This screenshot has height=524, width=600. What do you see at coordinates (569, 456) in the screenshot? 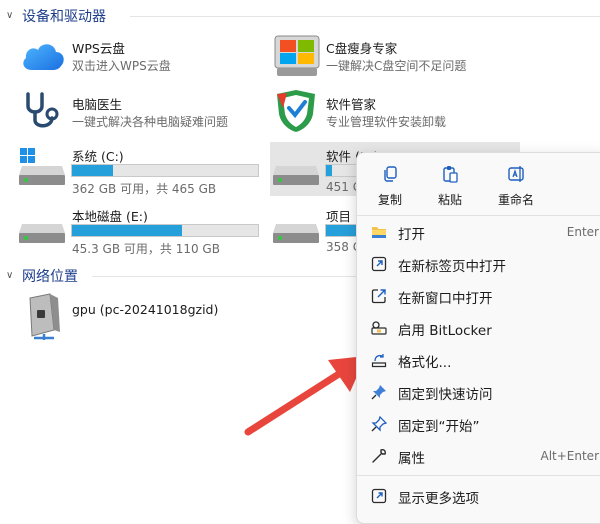
I see `menu-item-shortcut: Alt+Enter` at bounding box center [569, 456].